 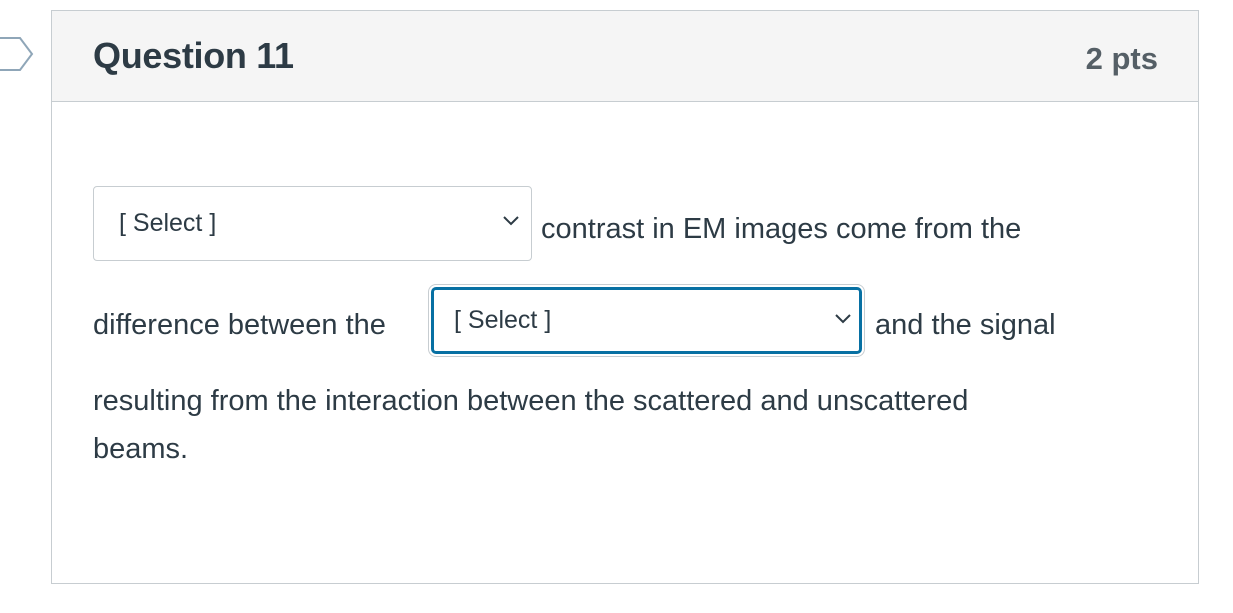 I want to click on question-text-part-2: difference between the, so click(x=239, y=325).